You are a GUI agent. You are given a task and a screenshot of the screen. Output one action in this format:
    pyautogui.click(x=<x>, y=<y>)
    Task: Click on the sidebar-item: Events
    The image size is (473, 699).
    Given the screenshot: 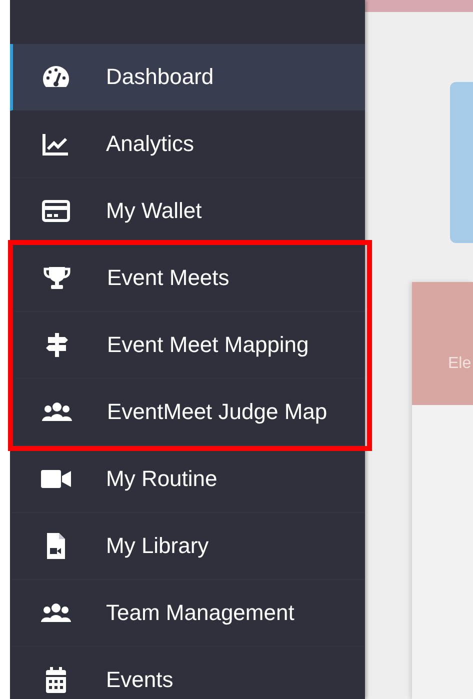 What is the action you would take?
    pyautogui.click(x=187, y=673)
    